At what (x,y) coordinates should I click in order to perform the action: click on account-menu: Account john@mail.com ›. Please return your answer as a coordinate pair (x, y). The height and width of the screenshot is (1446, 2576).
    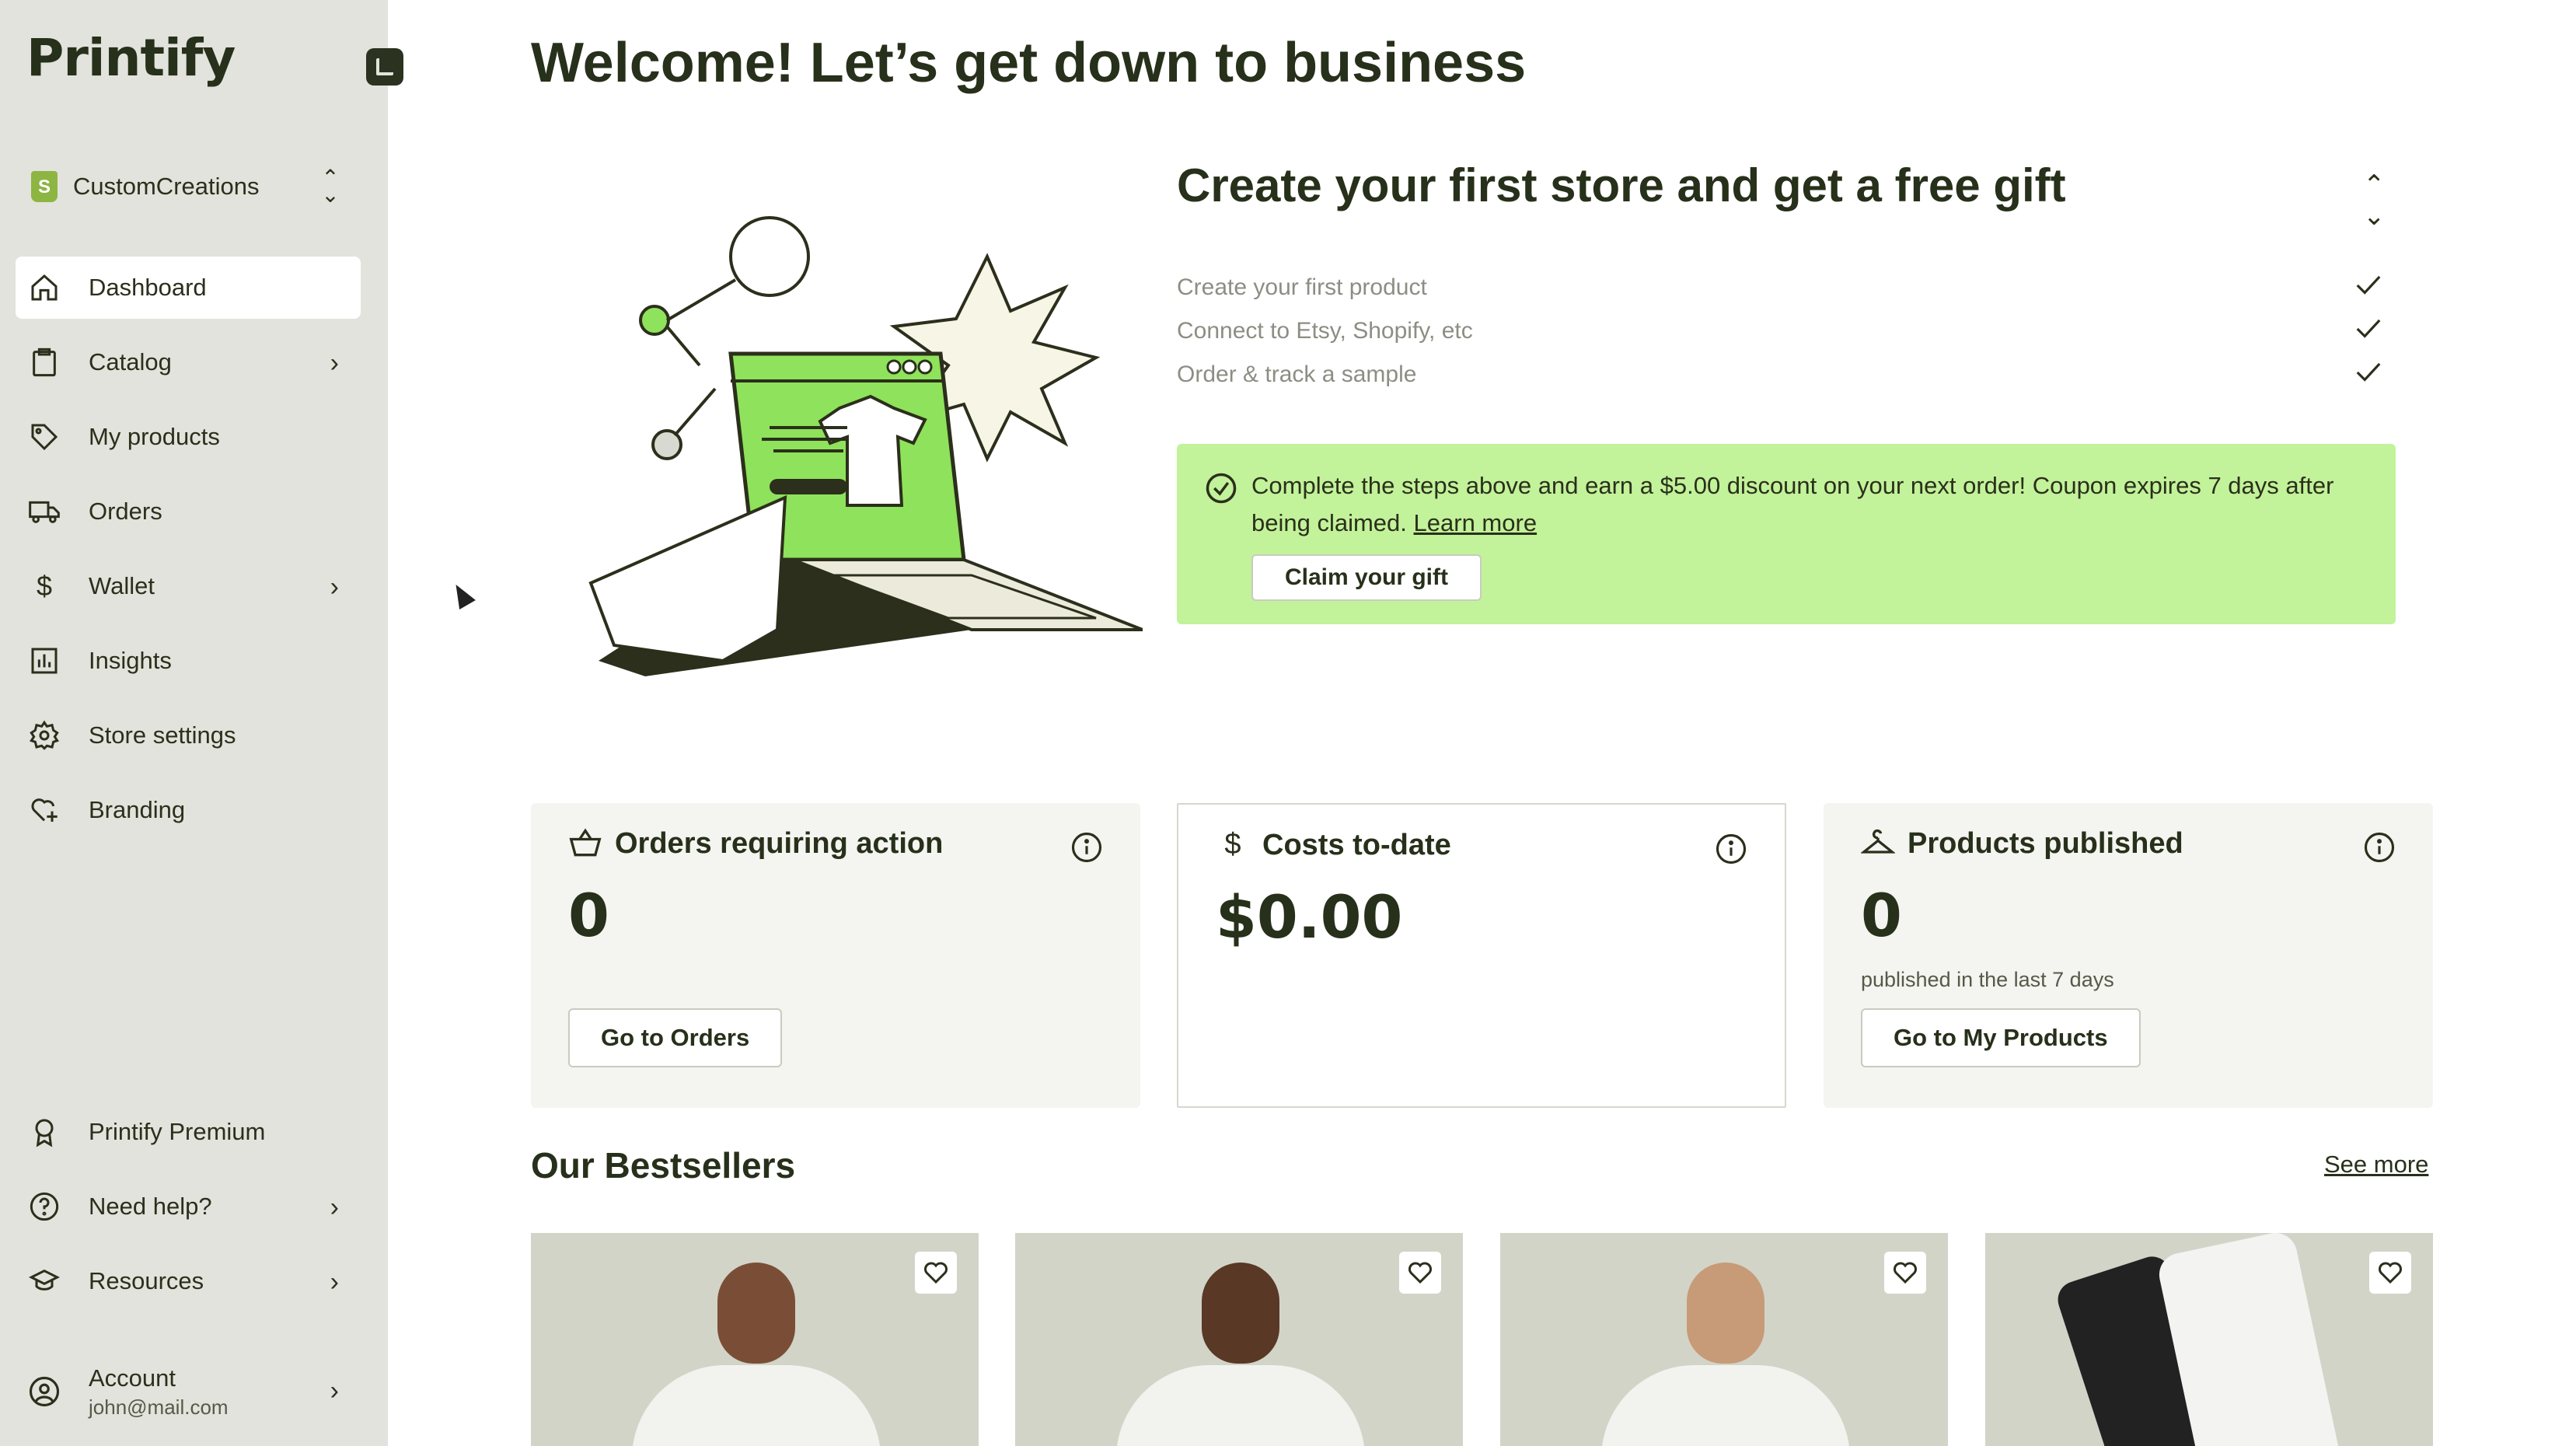
    Looking at the image, I should click on (189, 1392).